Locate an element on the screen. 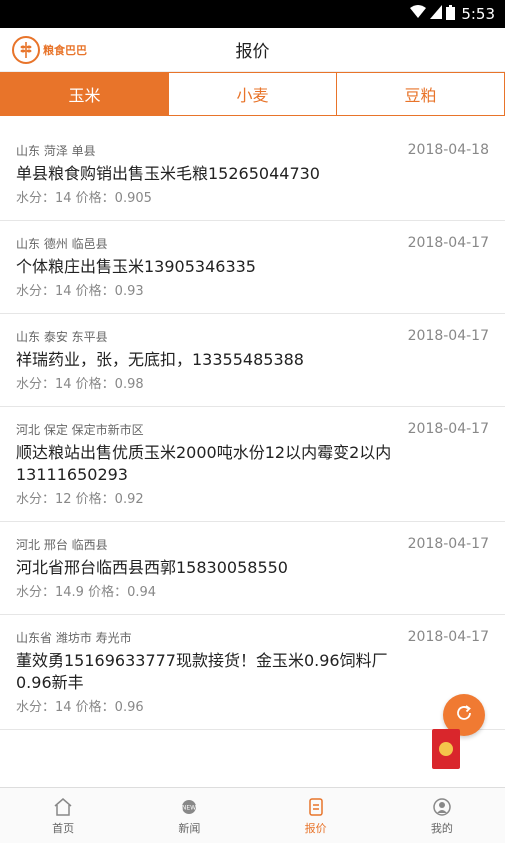 The width and height of the screenshot is (505, 843). signal-icon is located at coordinates (436, 14).